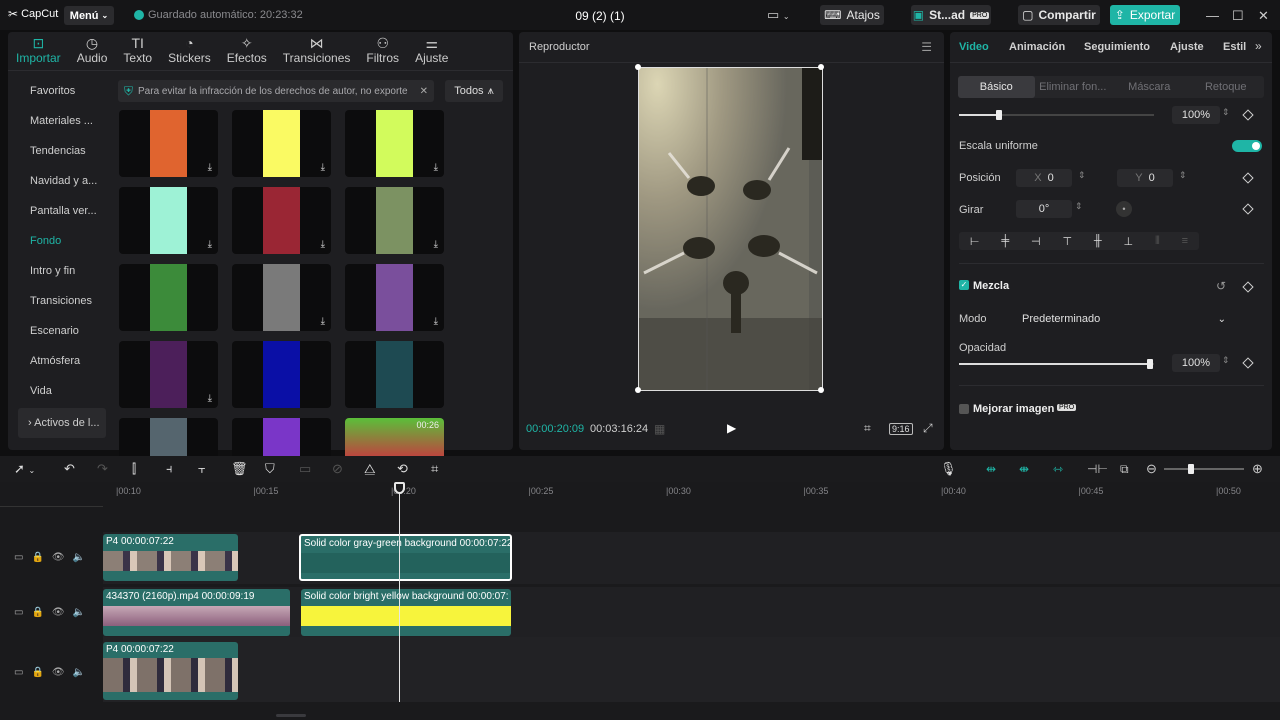 This screenshot has height=720, width=1280. What do you see at coordinates (1097, 469) in the screenshot?
I see `preview-axis-icon: ⊣⊢` at bounding box center [1097, 469].